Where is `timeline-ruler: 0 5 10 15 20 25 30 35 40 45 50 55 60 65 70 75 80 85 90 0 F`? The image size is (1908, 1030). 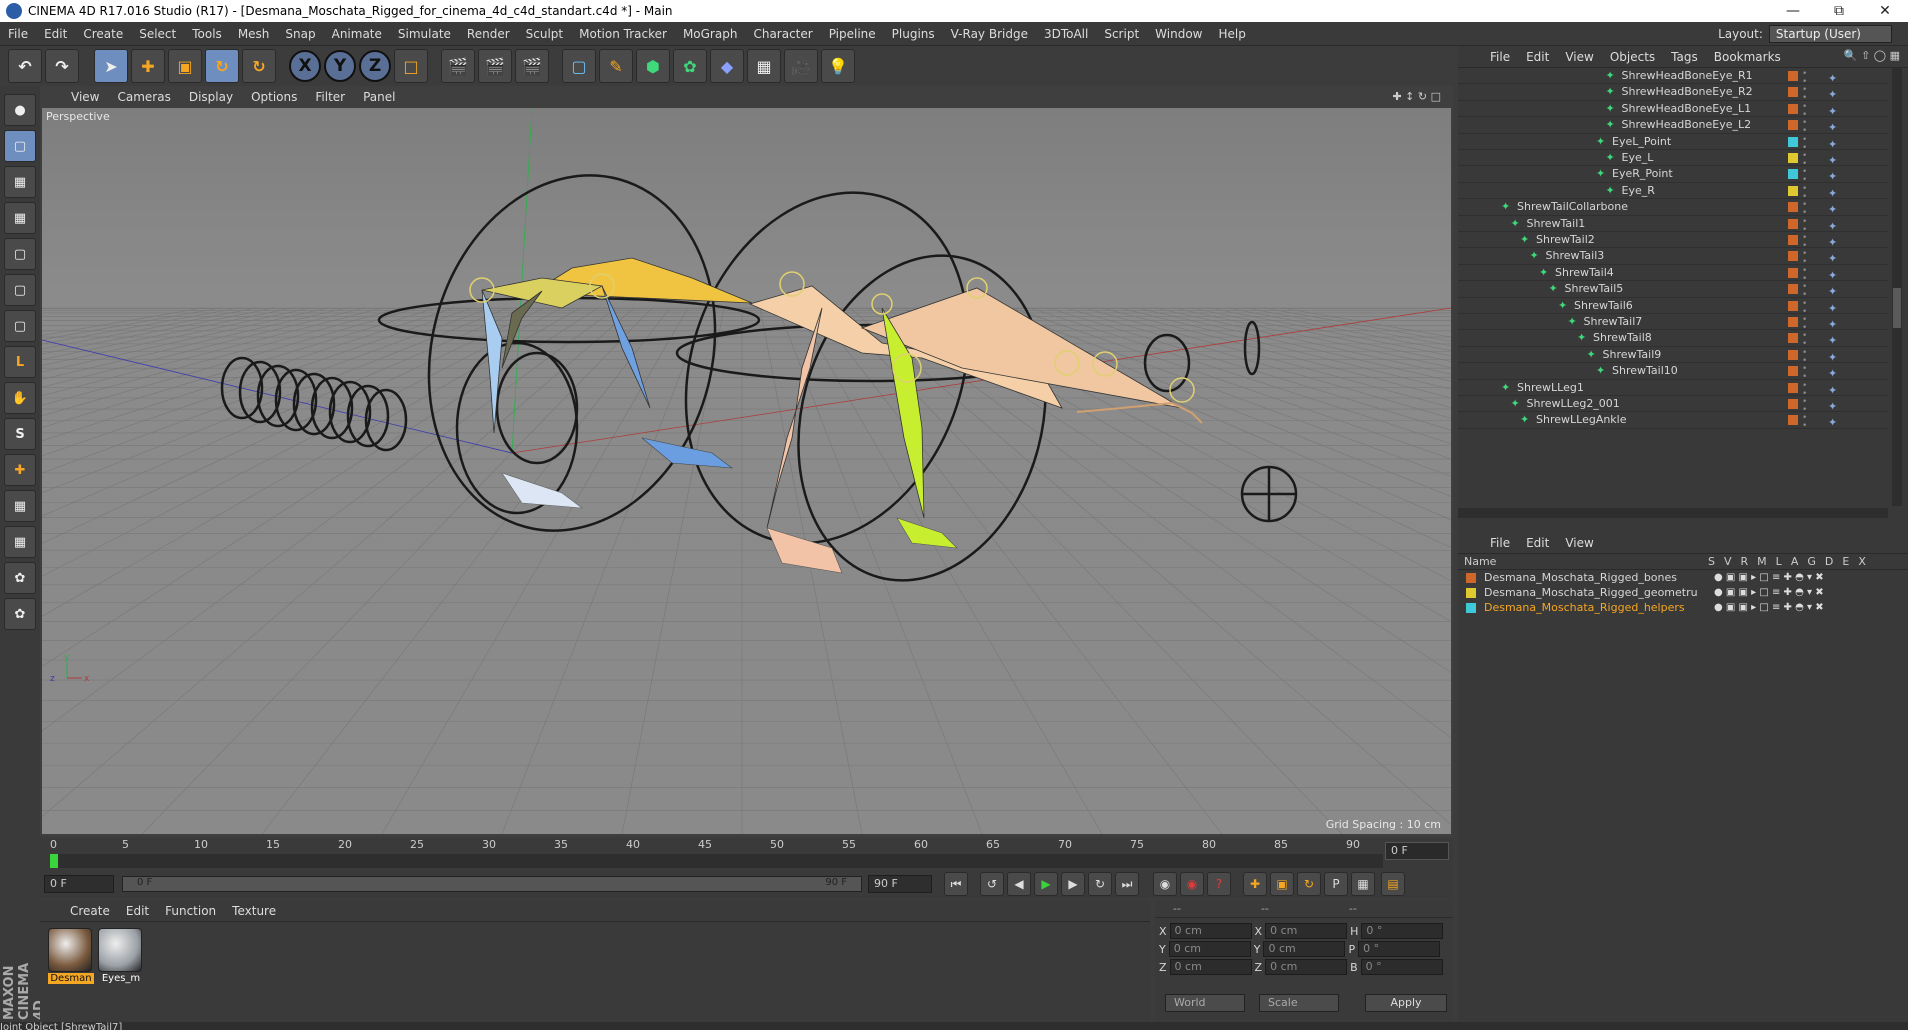 timeline-ruler: 0 5 10 15 20 25 30 35 40 45 50 55 60 65 70 75 80 85 90 0 F is located at coordinates (746, 854).